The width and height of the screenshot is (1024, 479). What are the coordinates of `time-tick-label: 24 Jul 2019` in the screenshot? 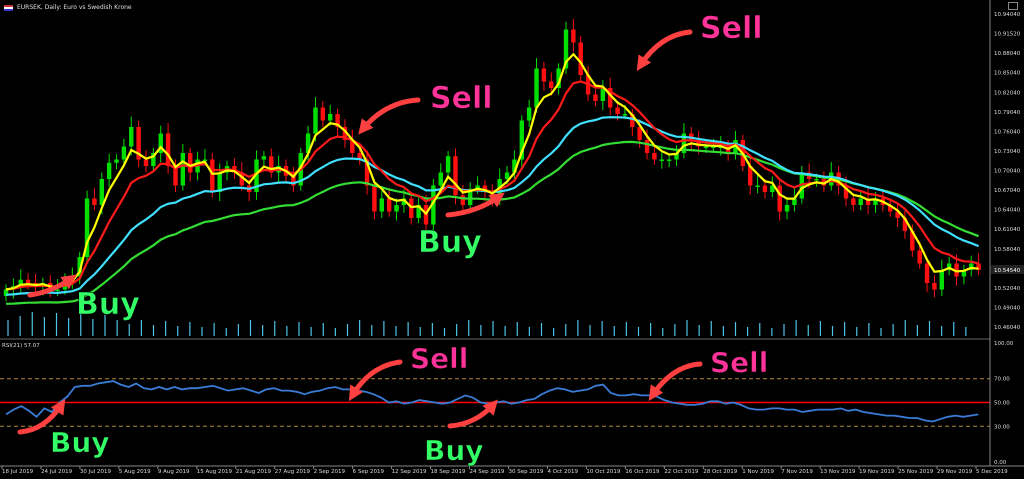 It's located at (57, 472).